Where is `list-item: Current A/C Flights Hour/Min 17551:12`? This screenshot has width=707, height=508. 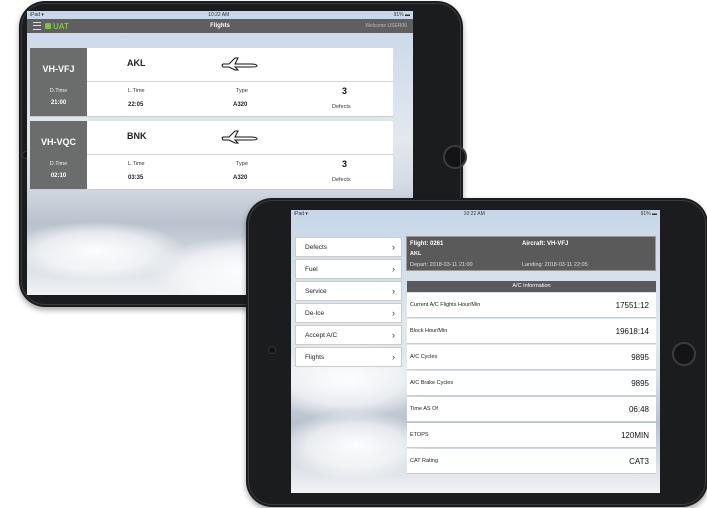 list-item: Current A/C Flights Hour/Min 17551:12 is located at coordinates (531, 305).